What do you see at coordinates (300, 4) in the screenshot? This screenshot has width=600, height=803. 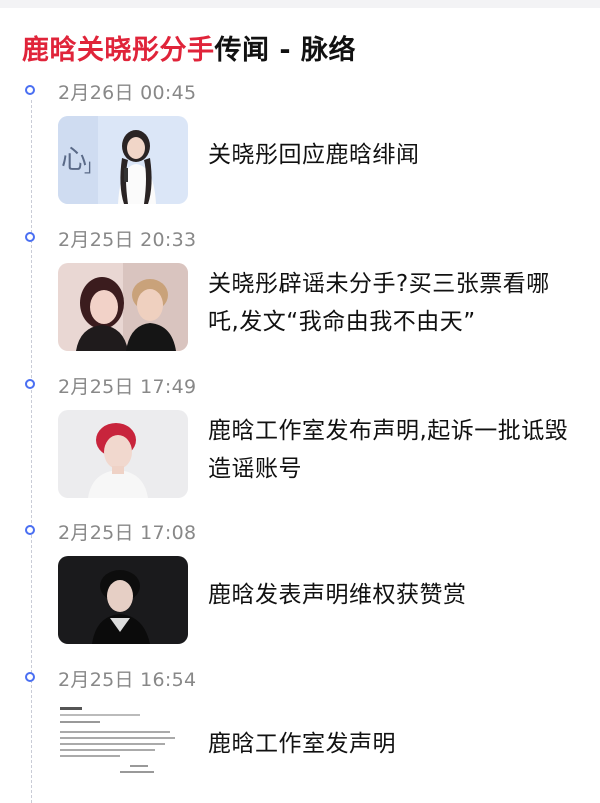 I see `top-strip` at bounding box center [300, 4].